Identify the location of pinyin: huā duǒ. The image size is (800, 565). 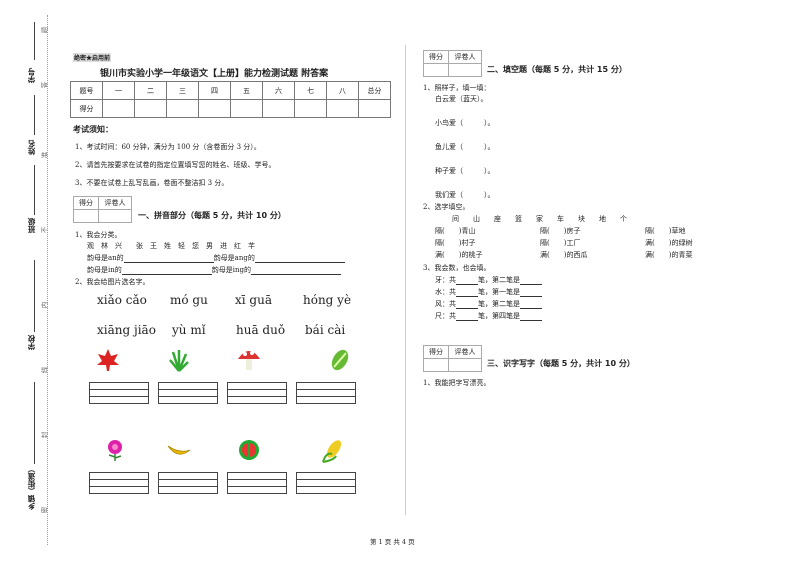
(261, 330).